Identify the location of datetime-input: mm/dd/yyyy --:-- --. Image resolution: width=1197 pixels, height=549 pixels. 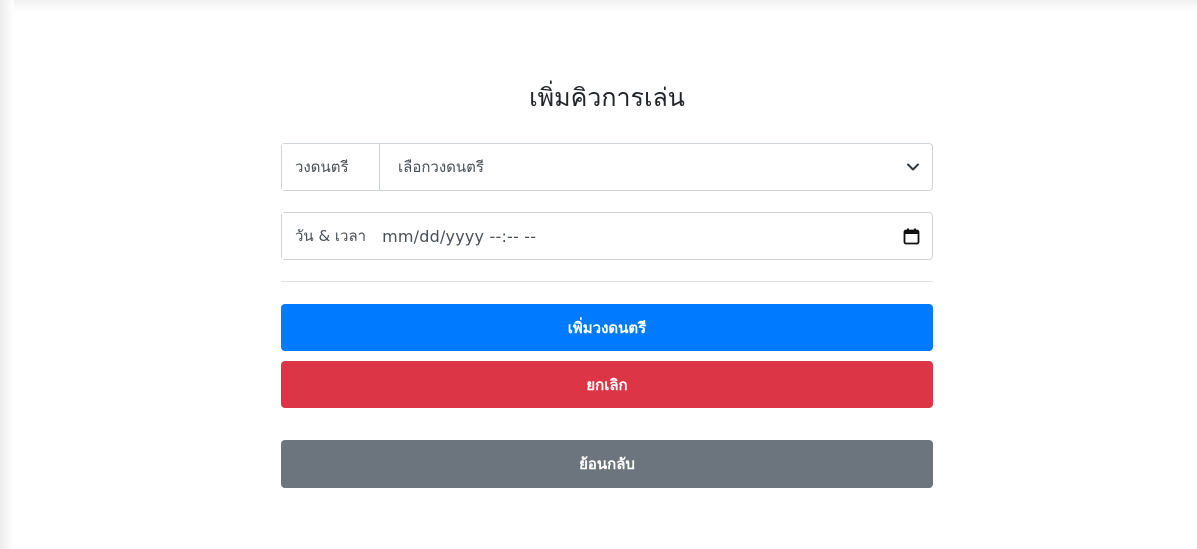
(656, 236).